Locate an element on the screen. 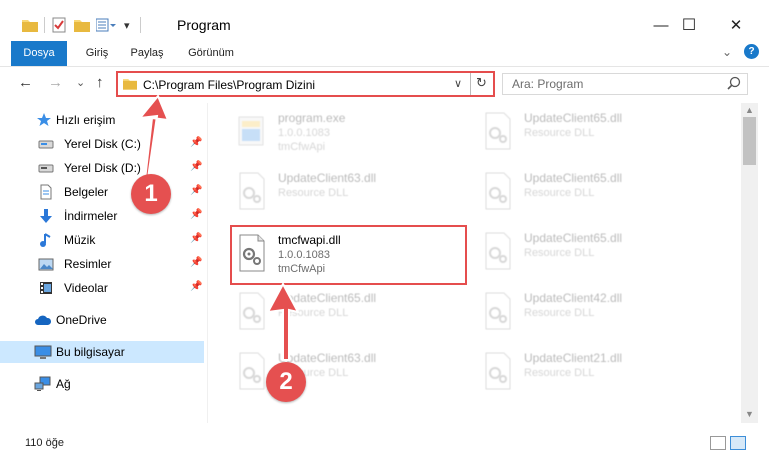  sidebar-item-belgeler: Belgeler 📌 is located at coordinates (102, 192).